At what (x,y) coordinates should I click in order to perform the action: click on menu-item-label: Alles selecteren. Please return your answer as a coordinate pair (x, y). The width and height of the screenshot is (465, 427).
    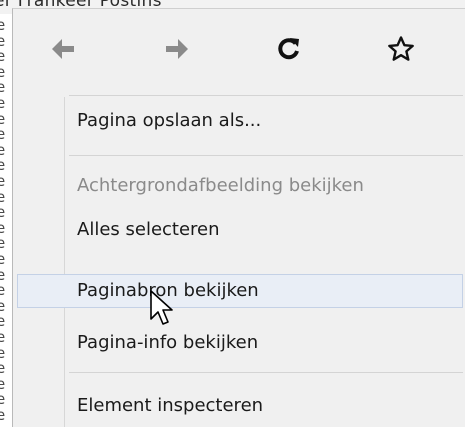
    Looking at the image, I should click on (148, 229).